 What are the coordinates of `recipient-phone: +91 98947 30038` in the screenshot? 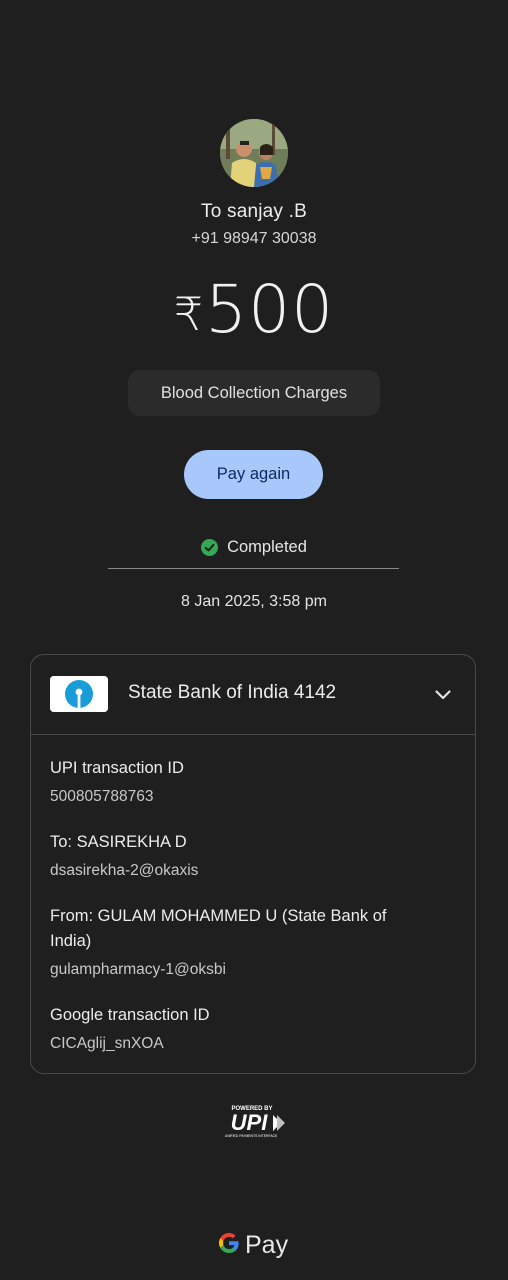 It's located at (254, 238).